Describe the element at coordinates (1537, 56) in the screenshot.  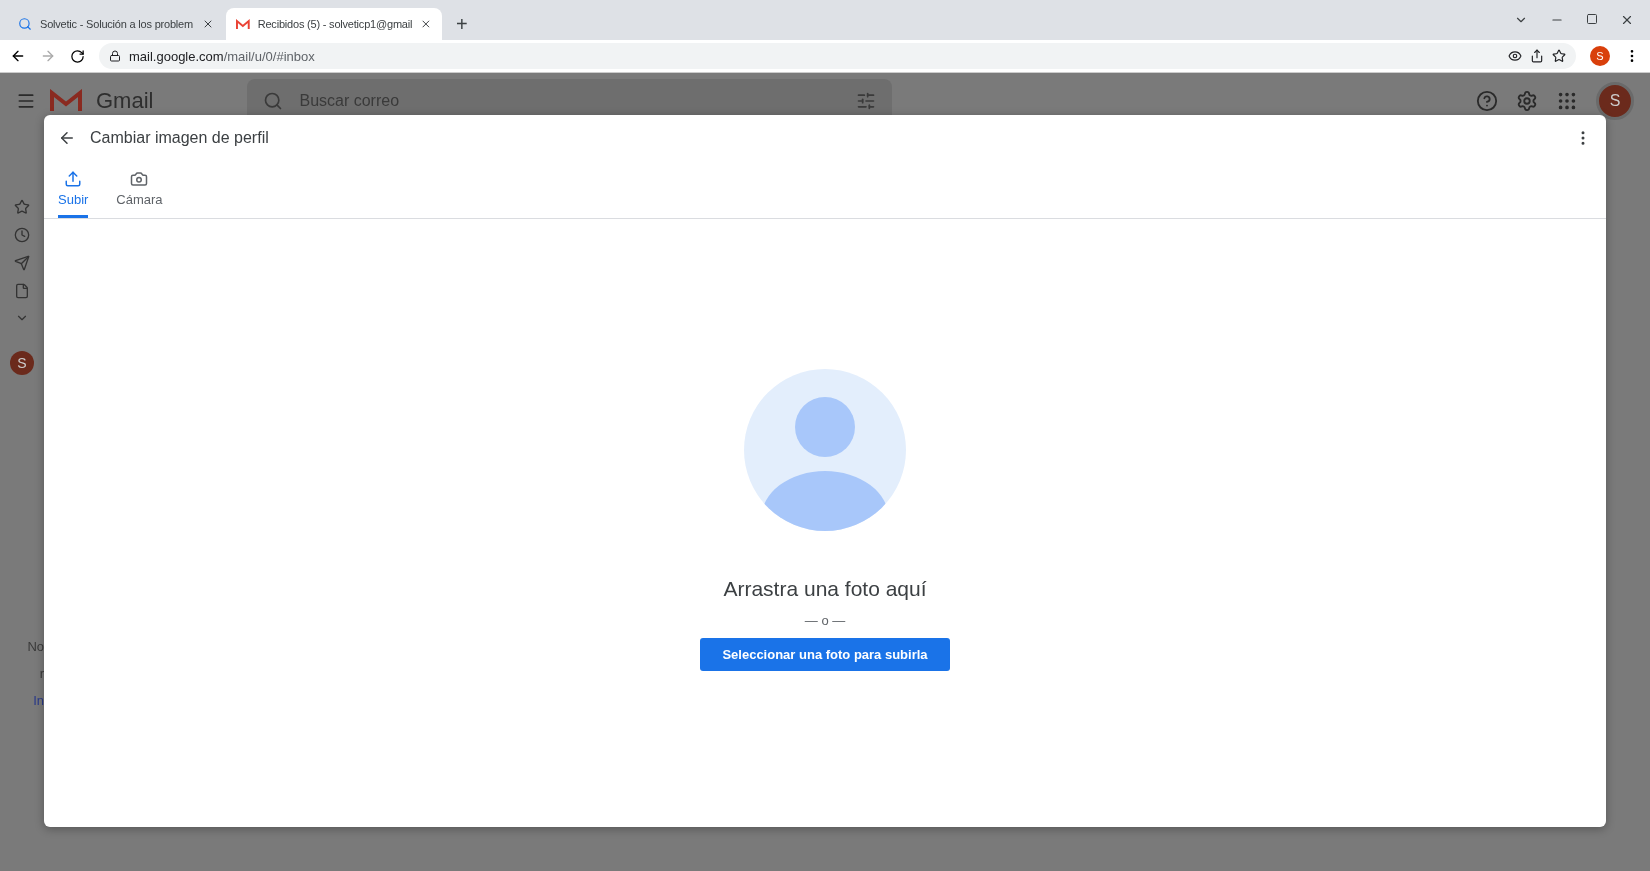
I see `share-icon` at that location.